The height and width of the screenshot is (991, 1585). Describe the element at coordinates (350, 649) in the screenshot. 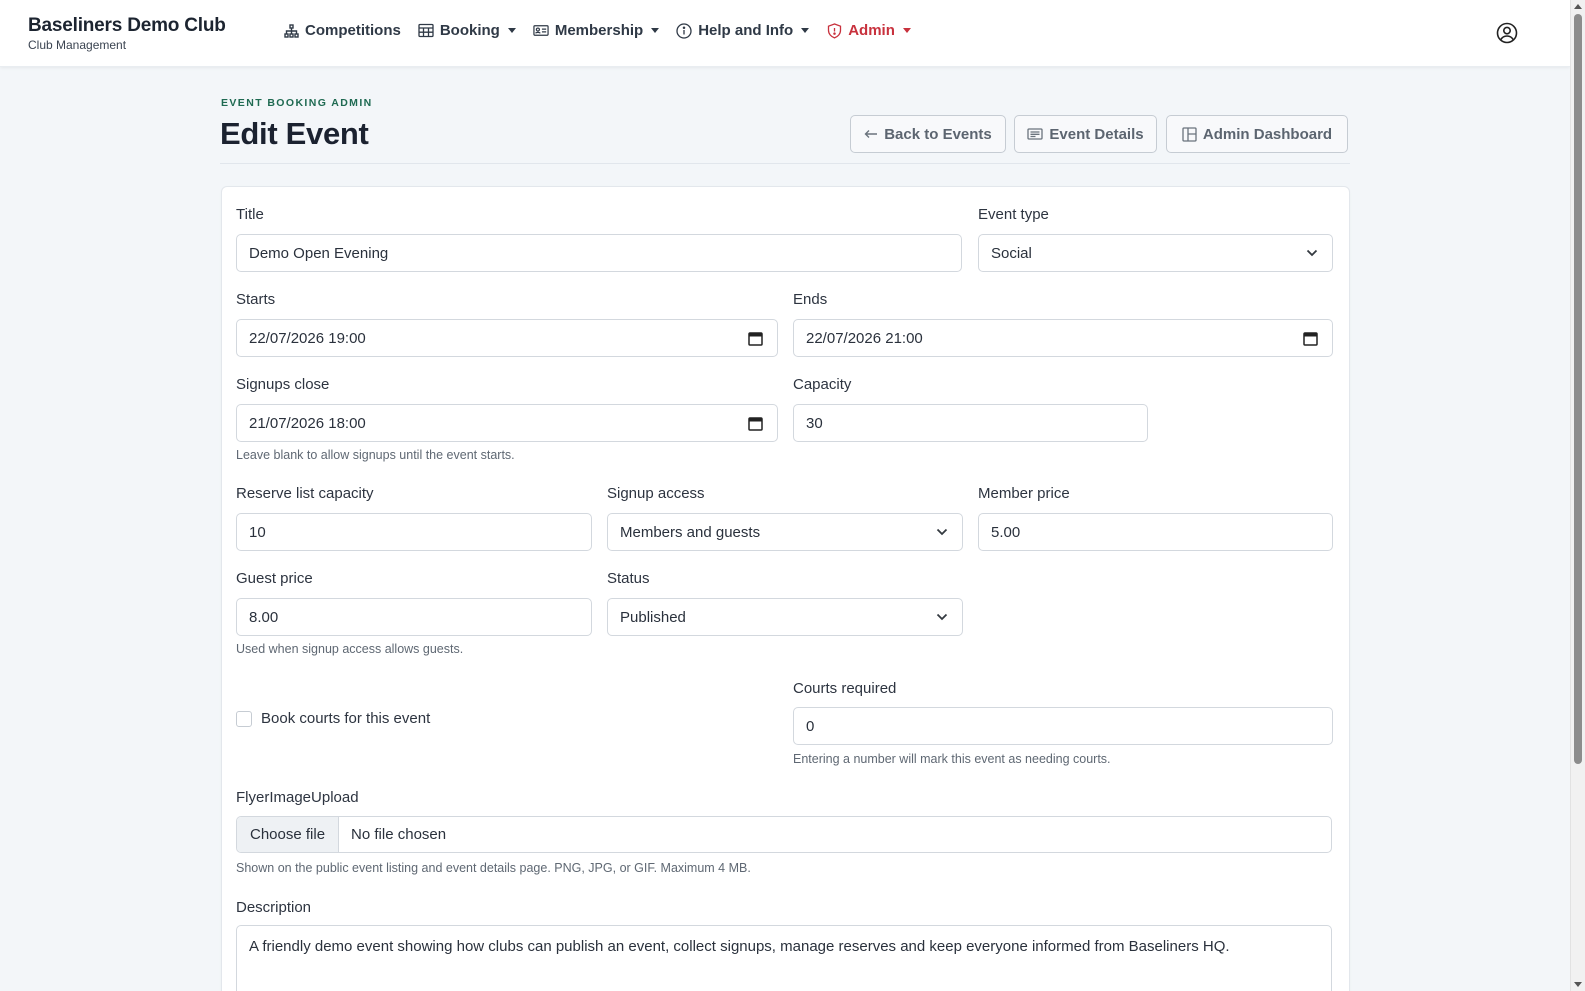

I see `guest-price-help: Used when signup access allows guests.` at that location.